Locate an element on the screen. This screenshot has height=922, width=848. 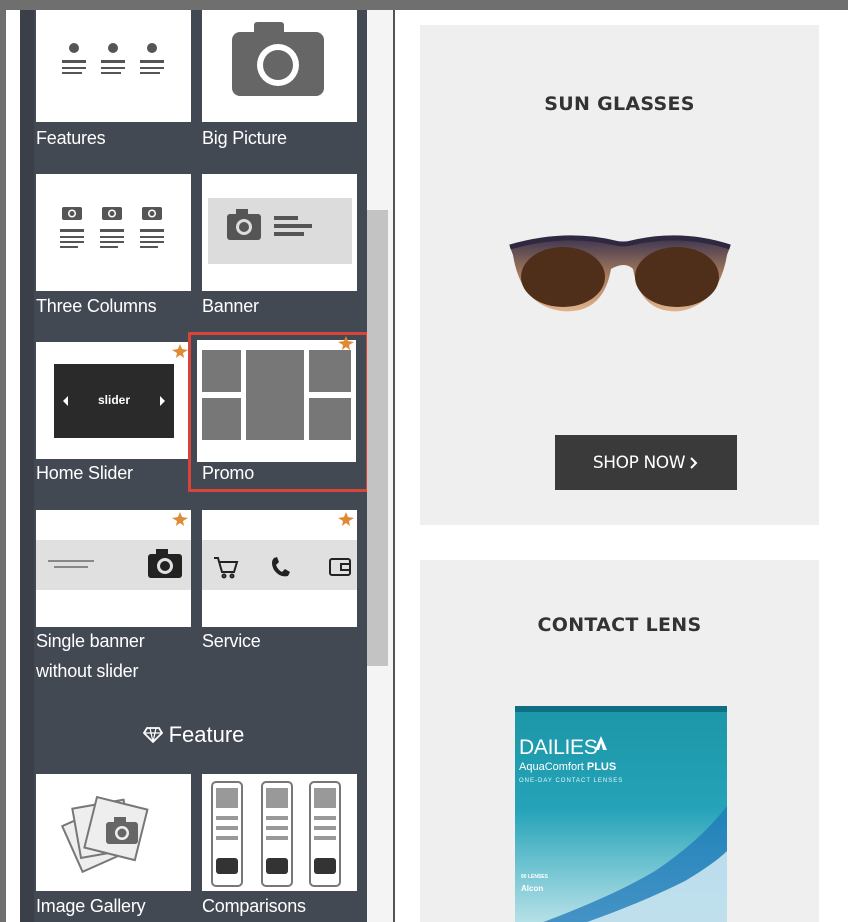
section-heading-text: Feature is located at coordinates (206, 734).